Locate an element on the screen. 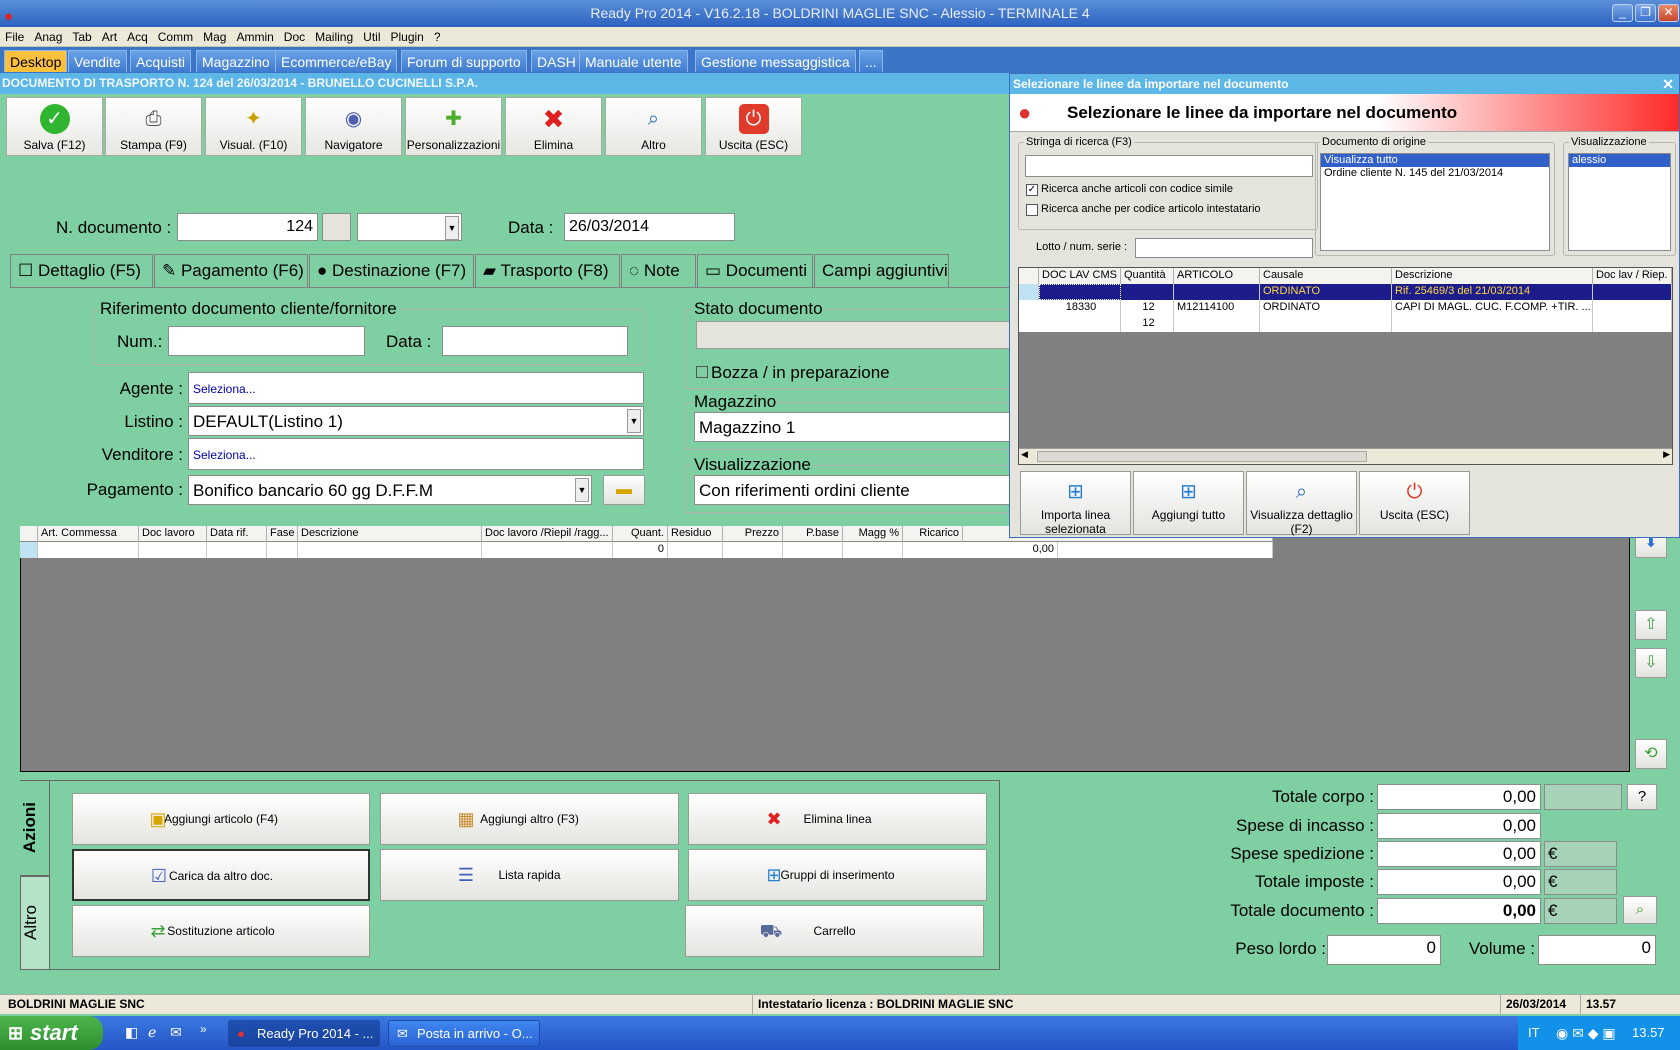  tab-forum: Forum di supporto is located at coordinates (464, 61).